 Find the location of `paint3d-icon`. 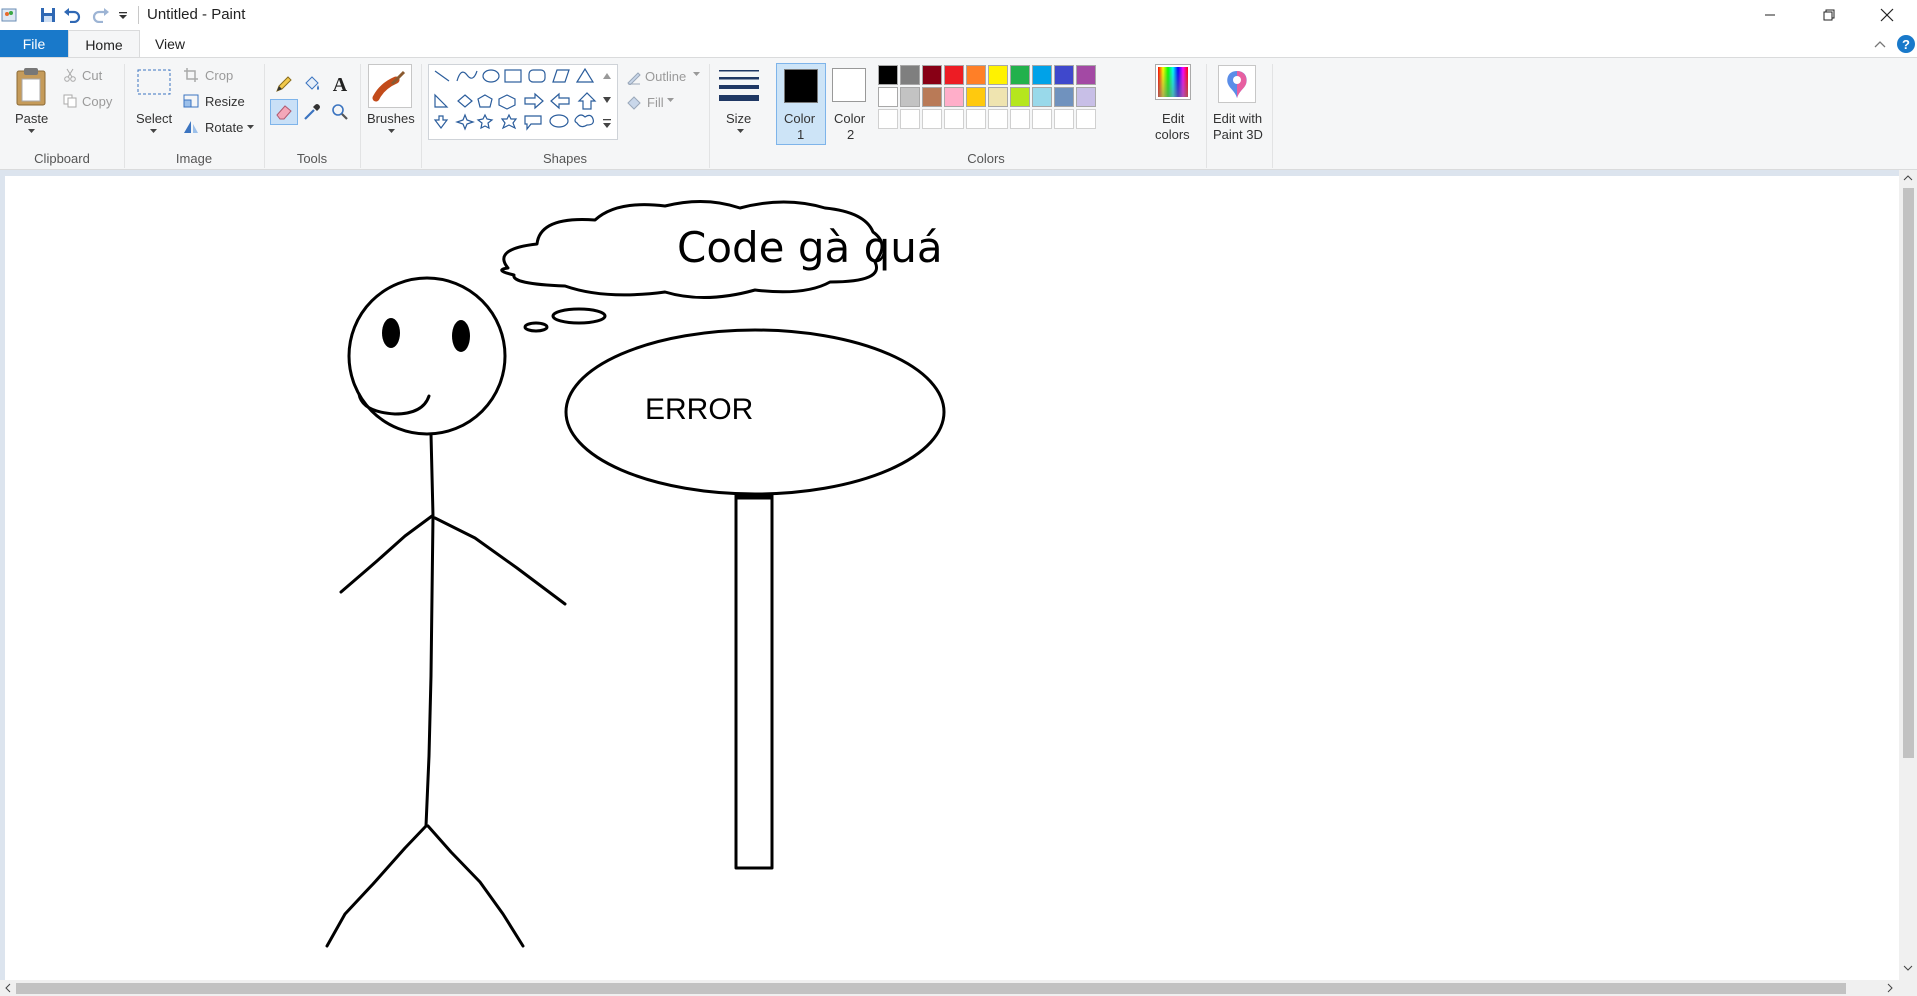

paint3d-icon is located at coordinates (1237, 84).